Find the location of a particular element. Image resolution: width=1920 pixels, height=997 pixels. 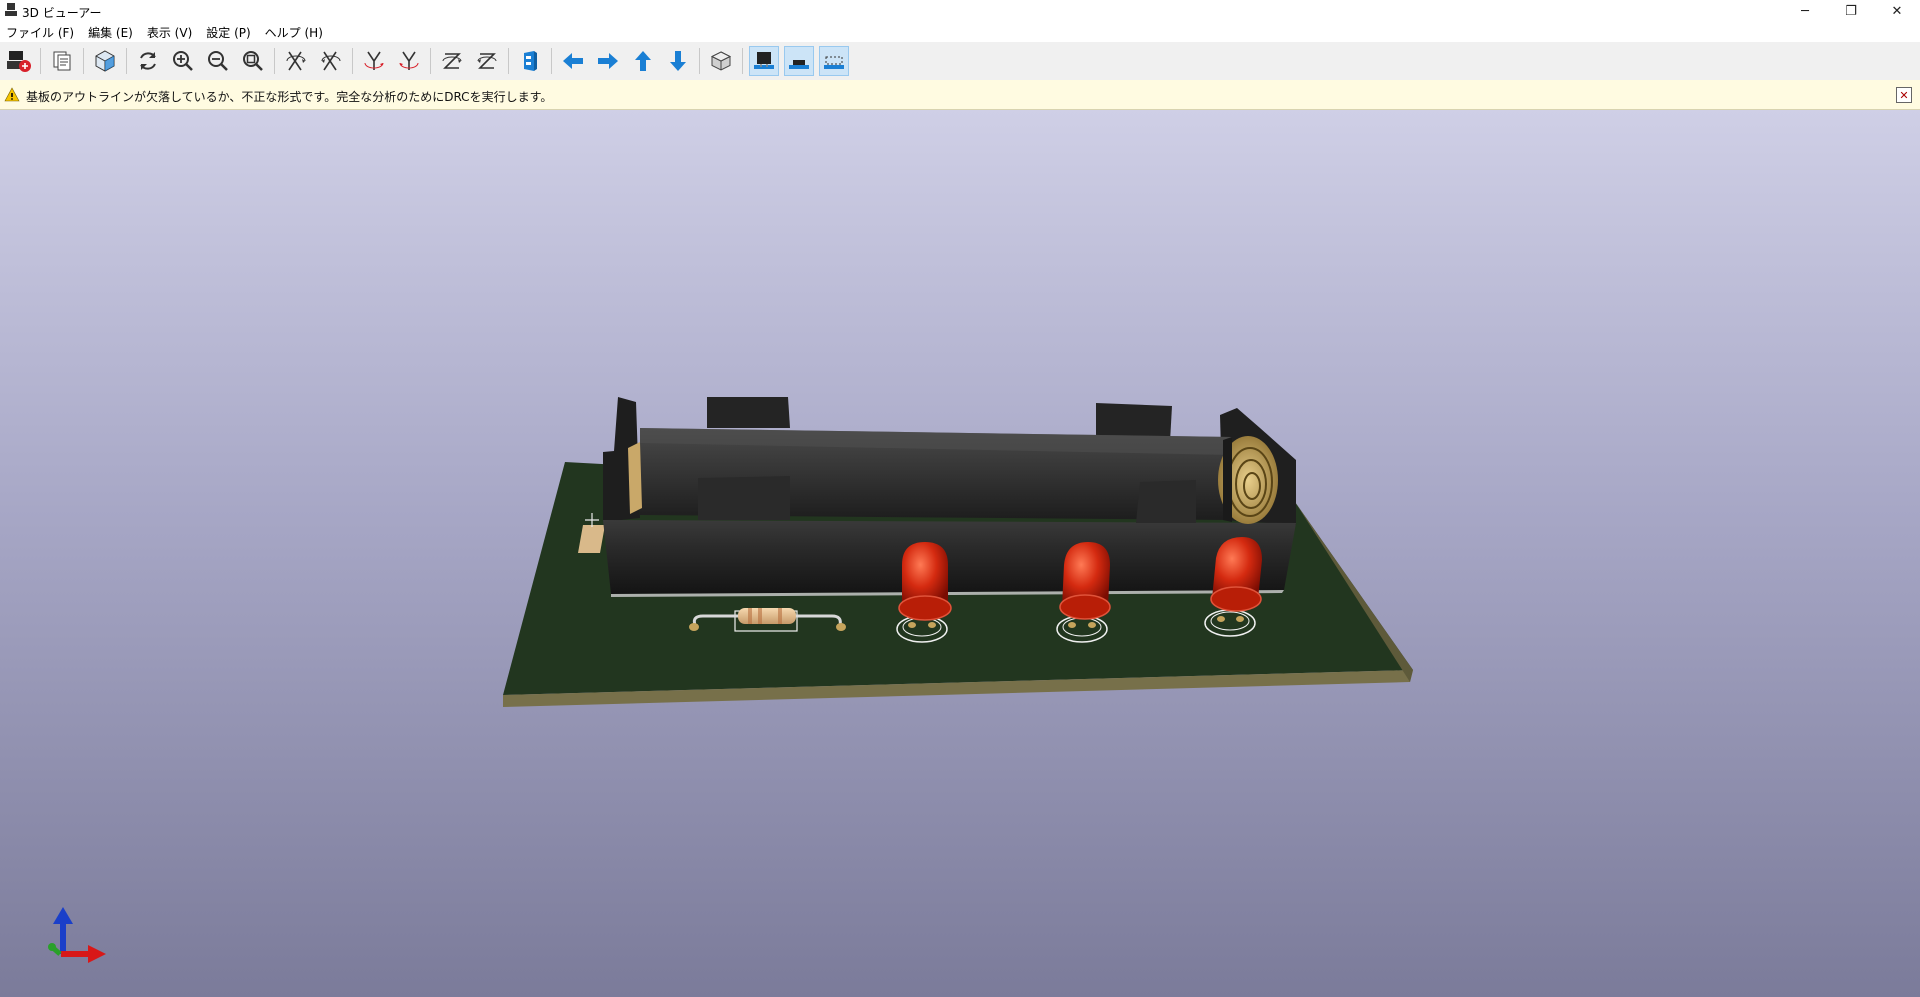

menu-edit: 編集 (E) is located at coordinates (110, 32).